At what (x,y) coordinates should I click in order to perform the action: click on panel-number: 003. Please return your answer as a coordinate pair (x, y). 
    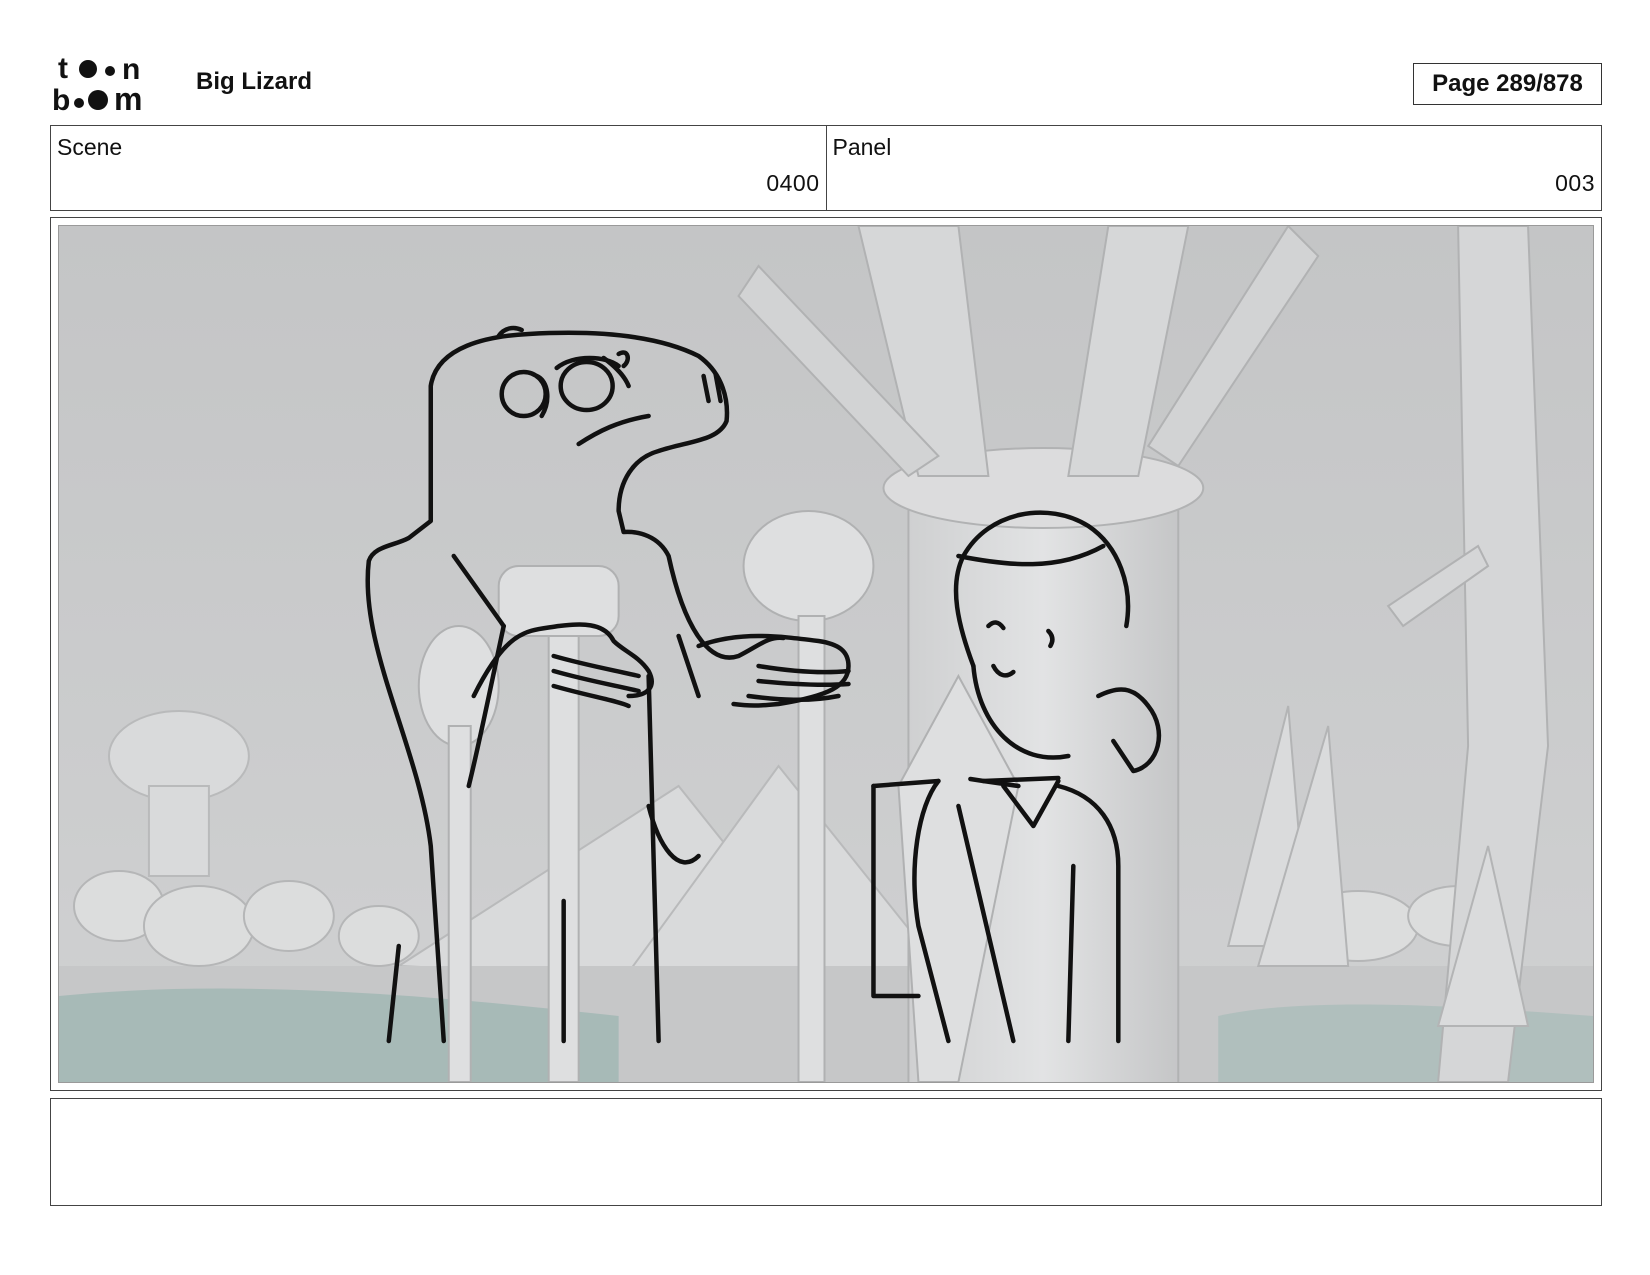
    Looking at the image, I should click on (1575, 183).